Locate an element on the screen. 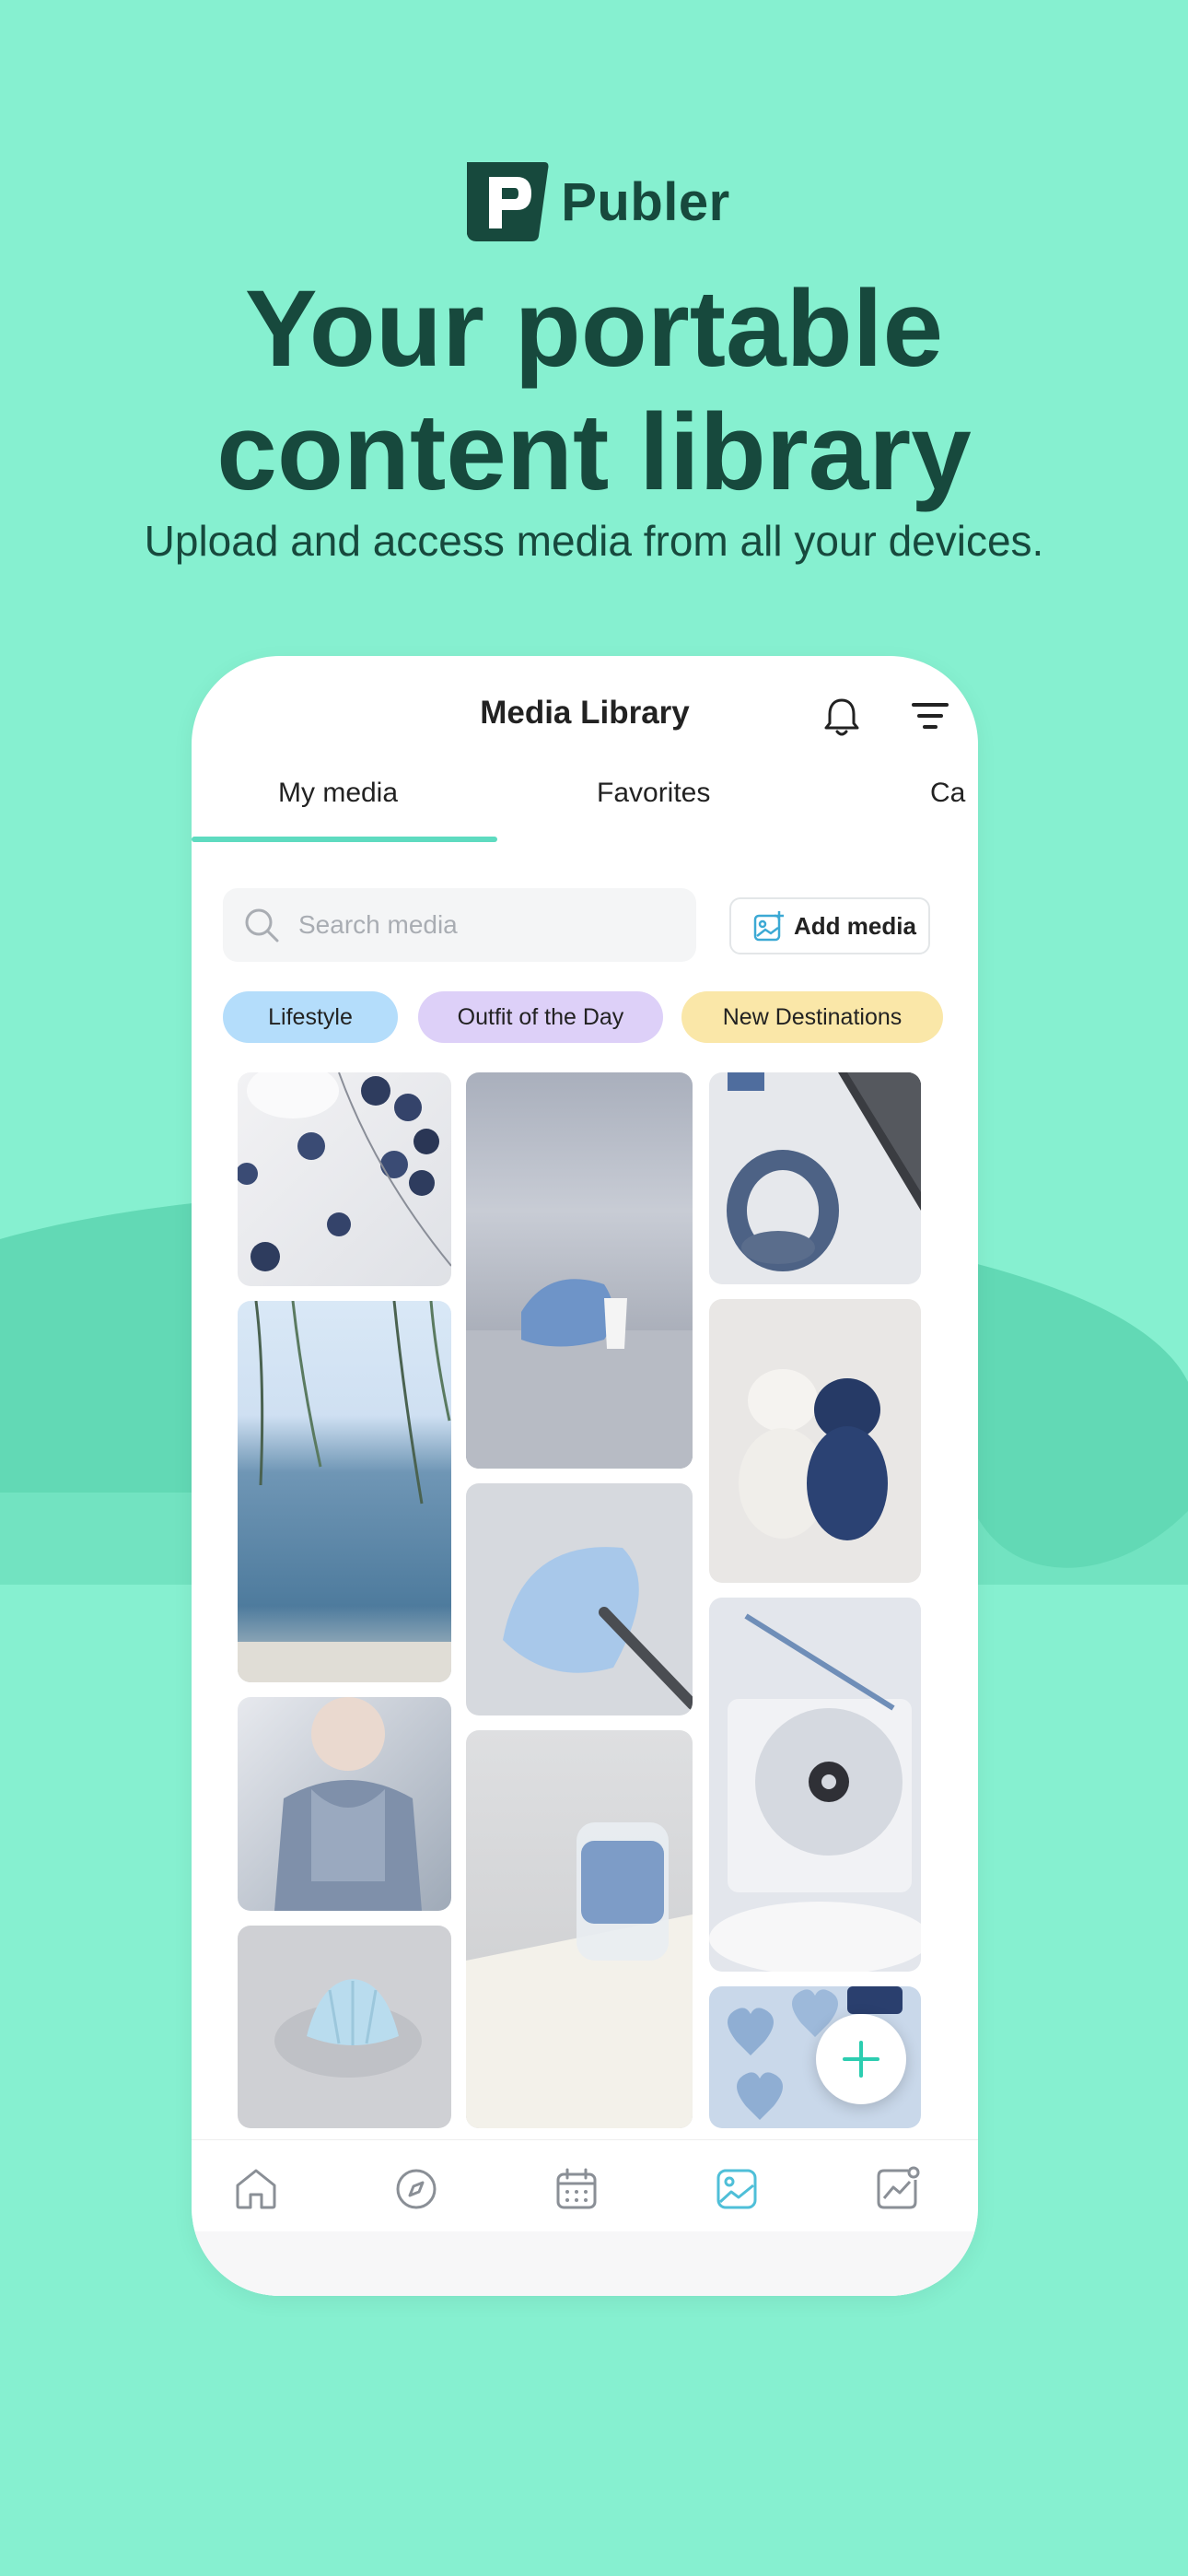 This screenshot has height=2576, width=1188. media-item-outfit is located at coordinates (344, 1804).